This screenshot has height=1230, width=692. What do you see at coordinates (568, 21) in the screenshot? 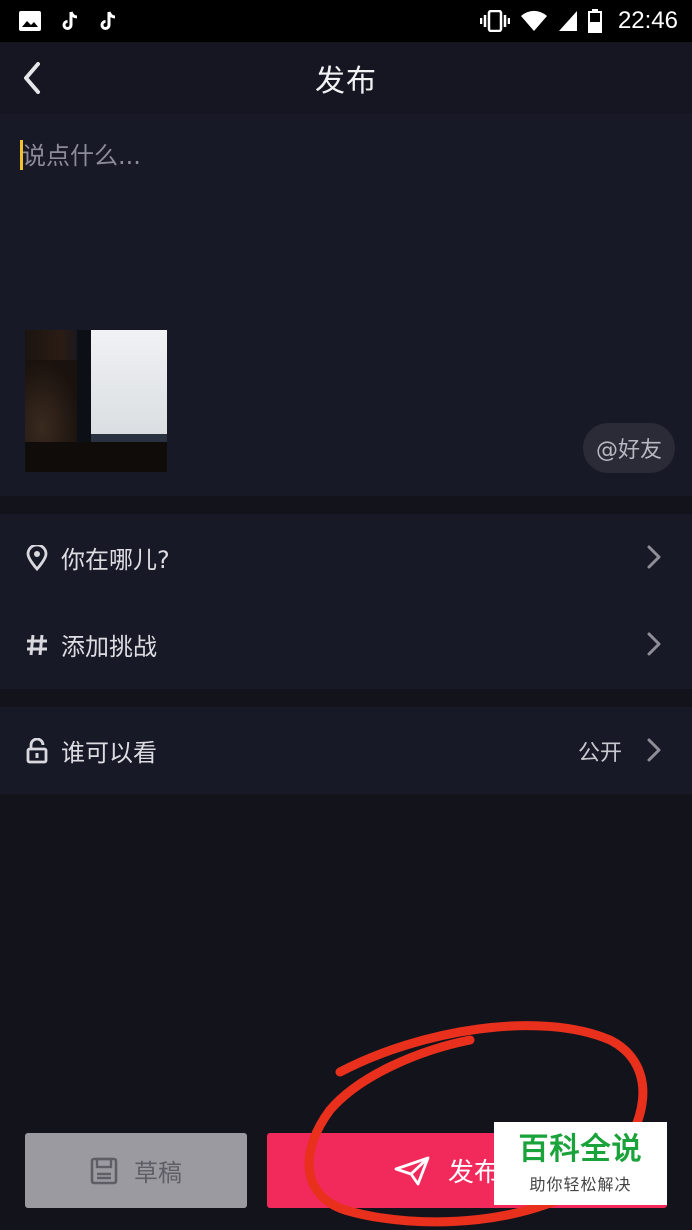
I see `signal-icon` at bounding box center [568, 21].